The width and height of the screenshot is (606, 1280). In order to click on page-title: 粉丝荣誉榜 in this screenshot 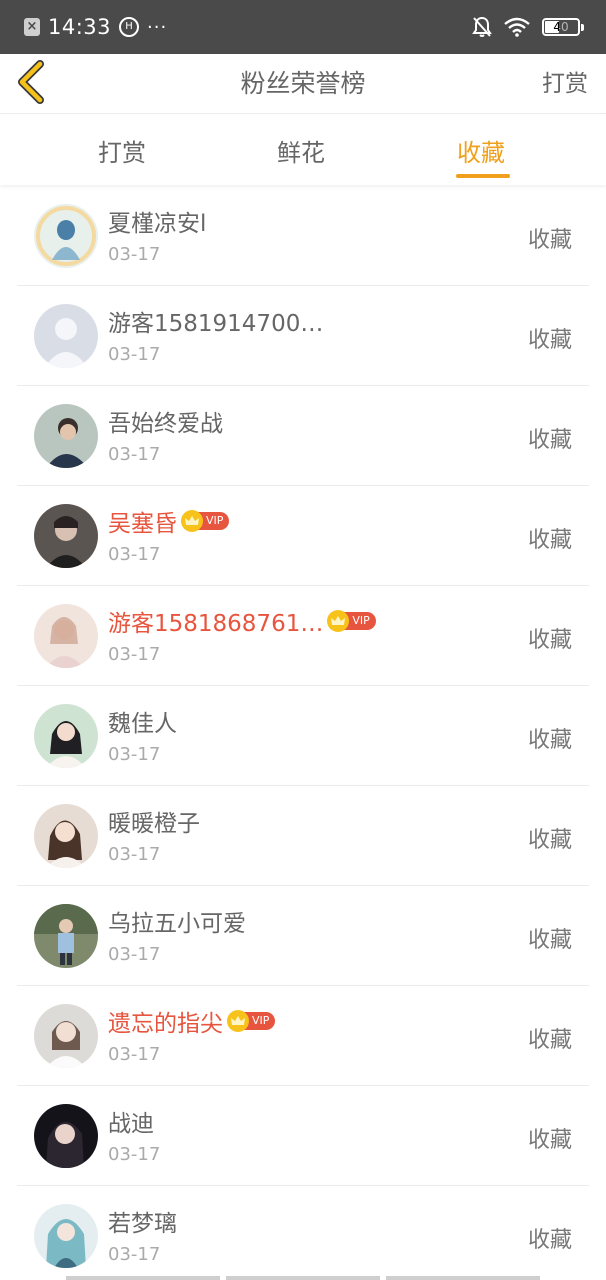, I will do `click(303, 83)`.